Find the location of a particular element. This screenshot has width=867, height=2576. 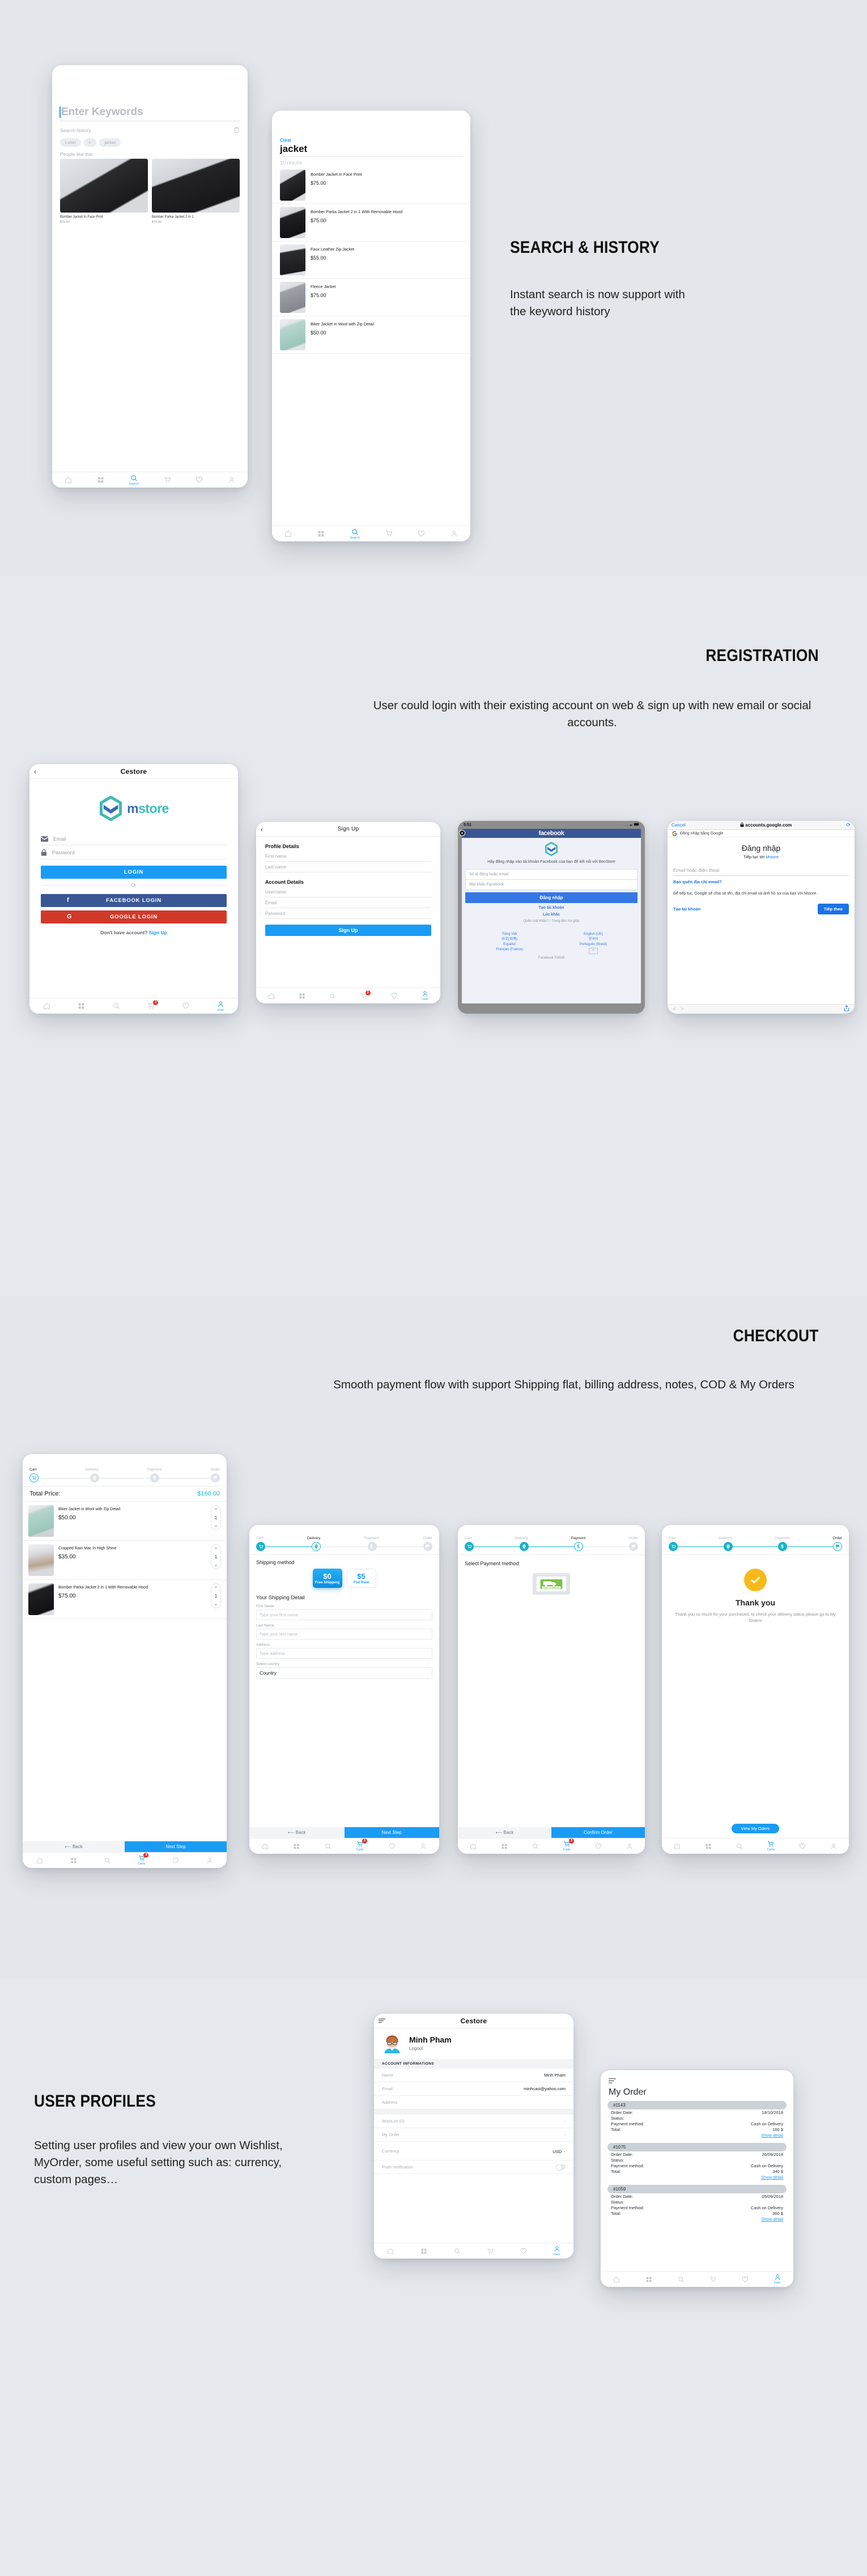

google-create-account-link: Tạo tài khoản is located at coordinates (686, 909).